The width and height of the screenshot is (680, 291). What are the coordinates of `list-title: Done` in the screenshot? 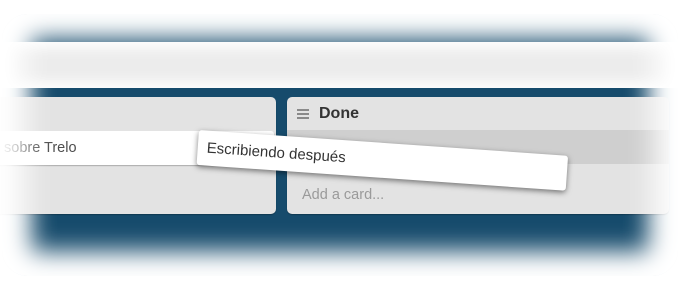 It's located at (339, 114).